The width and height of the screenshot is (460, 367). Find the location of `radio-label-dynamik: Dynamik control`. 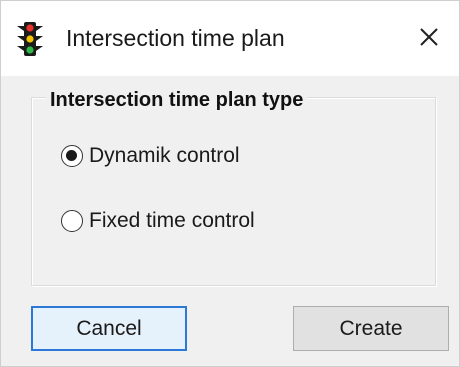

radio-label-dynamik: Dynamik control is located at coordinates (164, 155).